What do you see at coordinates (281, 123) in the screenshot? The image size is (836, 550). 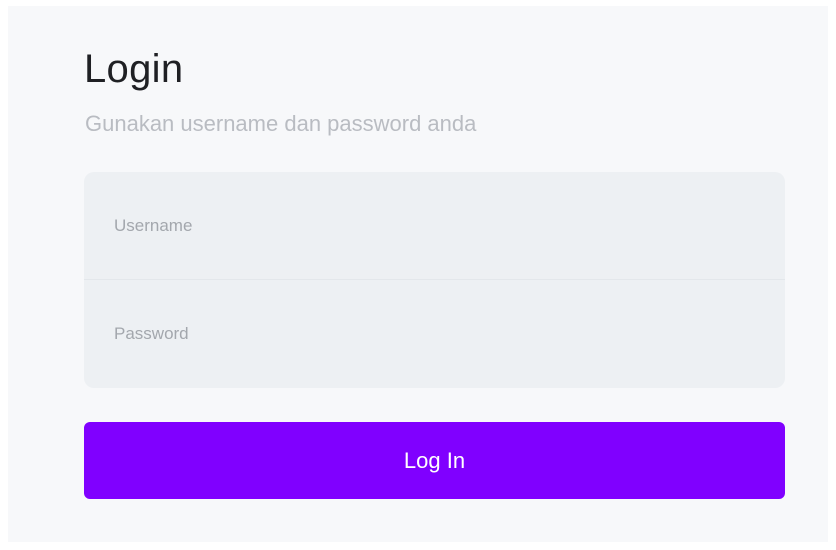 I see `page-subtitle: Gunakan username dan password anda` at bounding box center [281, 123].